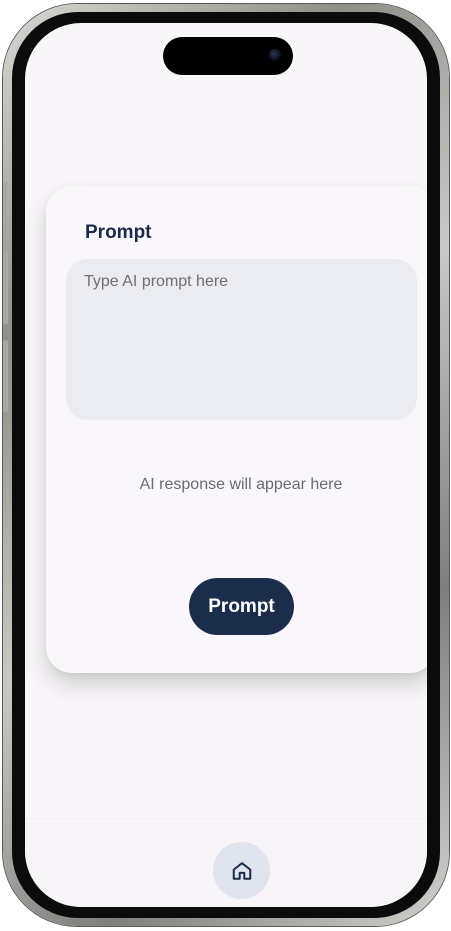 The width and height of the screenshot is (451, 931). Describe the element at coordinates (275, 55) in the screenshot. I see `camera-icon` at that location.